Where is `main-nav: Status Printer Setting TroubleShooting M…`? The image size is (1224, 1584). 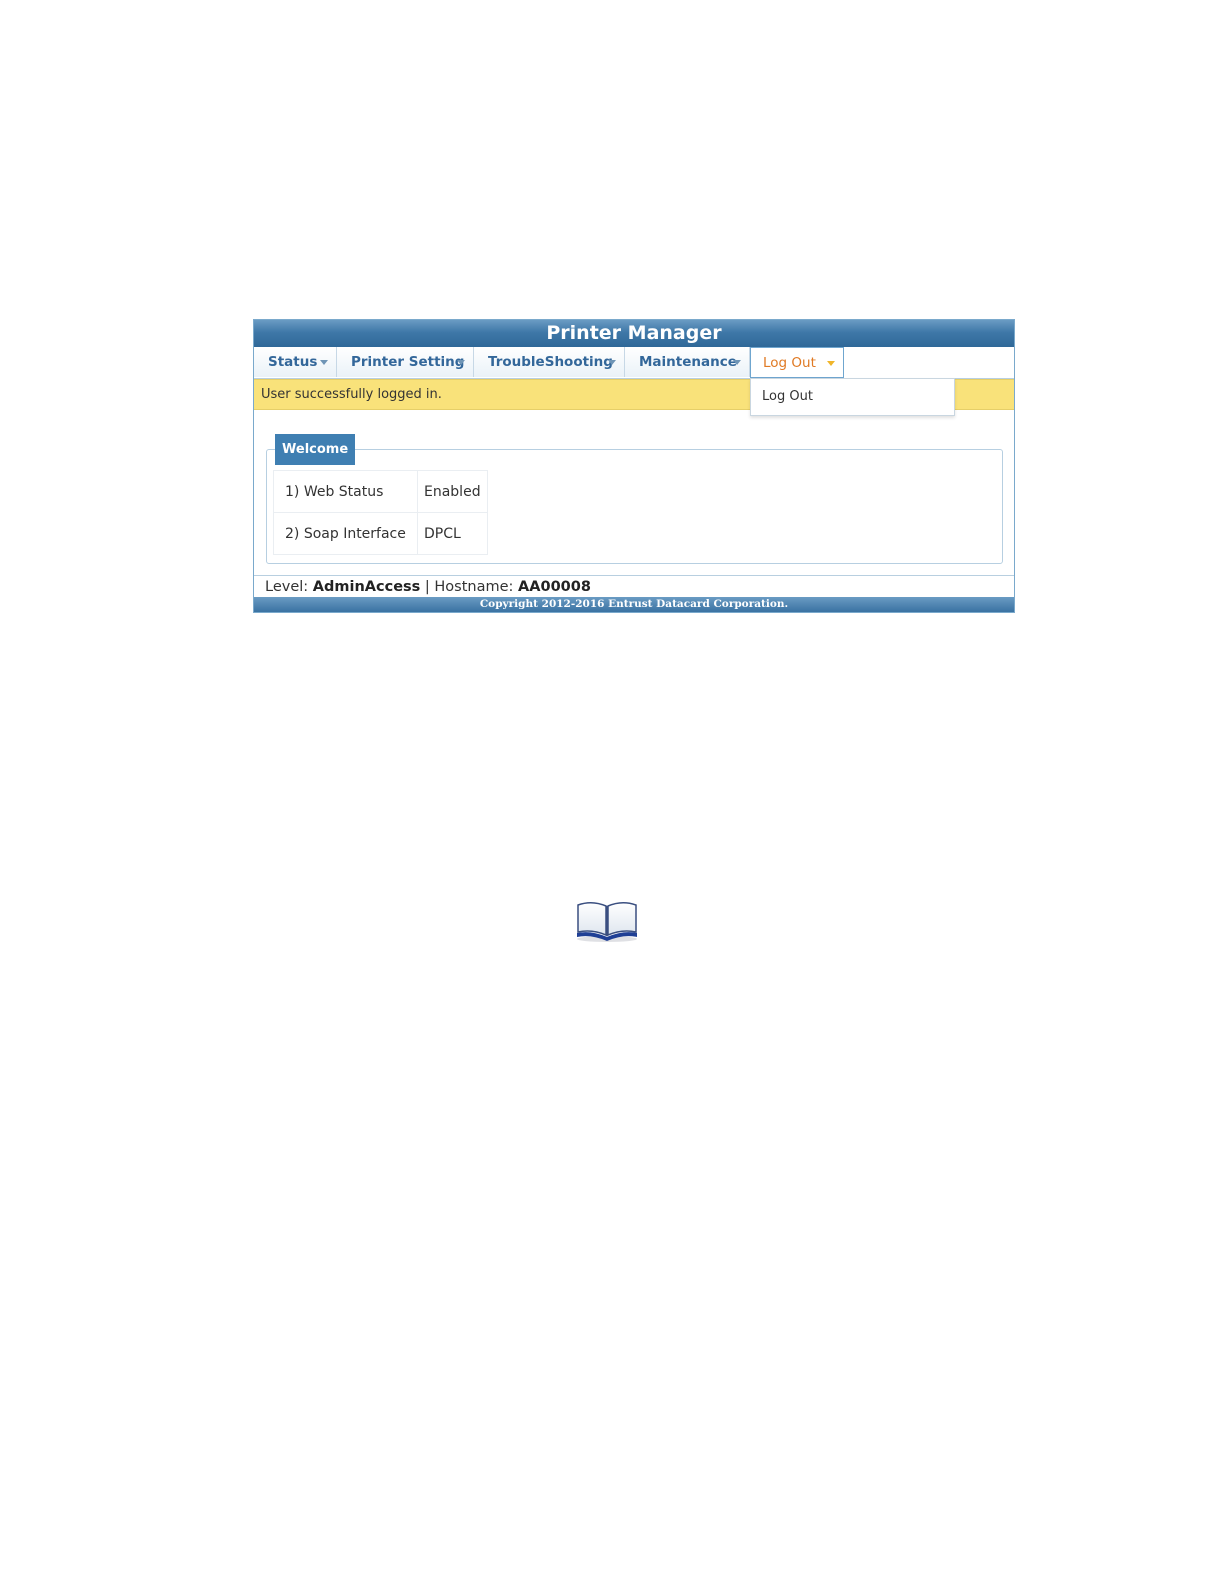 main-nav: Status Printer Setting TroubleShooting M… is located at coordinates (634, 363).